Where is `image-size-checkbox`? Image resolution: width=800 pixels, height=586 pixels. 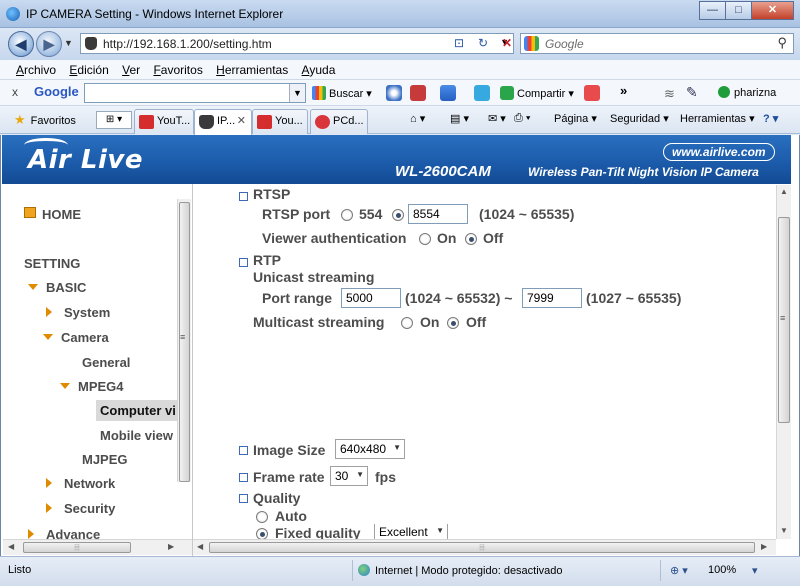 image-size-checkbox is located at coordinates (243, 450).